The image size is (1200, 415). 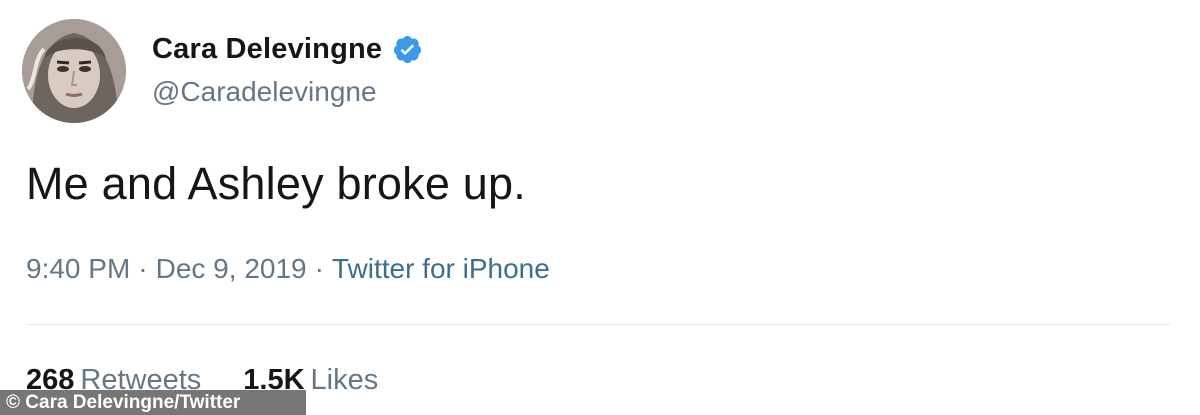 What do you see at coordinates (153, 402) in the screenshot?
I see `image-credit: © Cara Delevingne/Twitter` at bounding box center [153, 402].